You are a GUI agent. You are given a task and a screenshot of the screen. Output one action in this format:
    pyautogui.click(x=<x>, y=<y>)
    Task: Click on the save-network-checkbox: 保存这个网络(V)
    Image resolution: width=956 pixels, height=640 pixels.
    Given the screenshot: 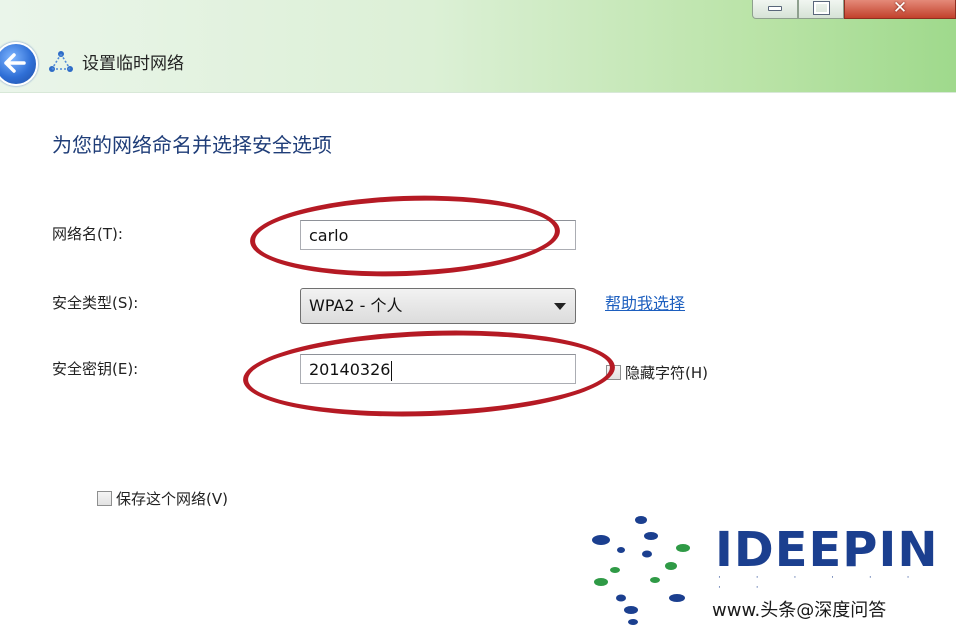 What is the action you would take?
    pyautogui.click(x=162, y=498)
    